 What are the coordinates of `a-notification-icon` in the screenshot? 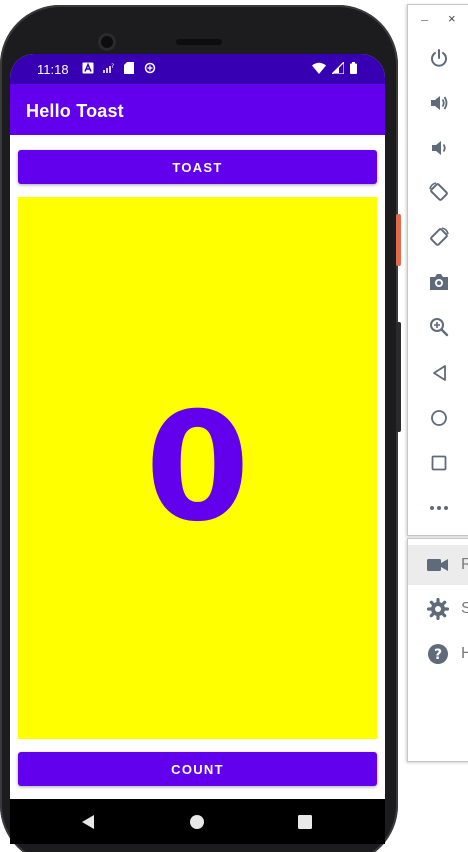 It's located at (88, 69).